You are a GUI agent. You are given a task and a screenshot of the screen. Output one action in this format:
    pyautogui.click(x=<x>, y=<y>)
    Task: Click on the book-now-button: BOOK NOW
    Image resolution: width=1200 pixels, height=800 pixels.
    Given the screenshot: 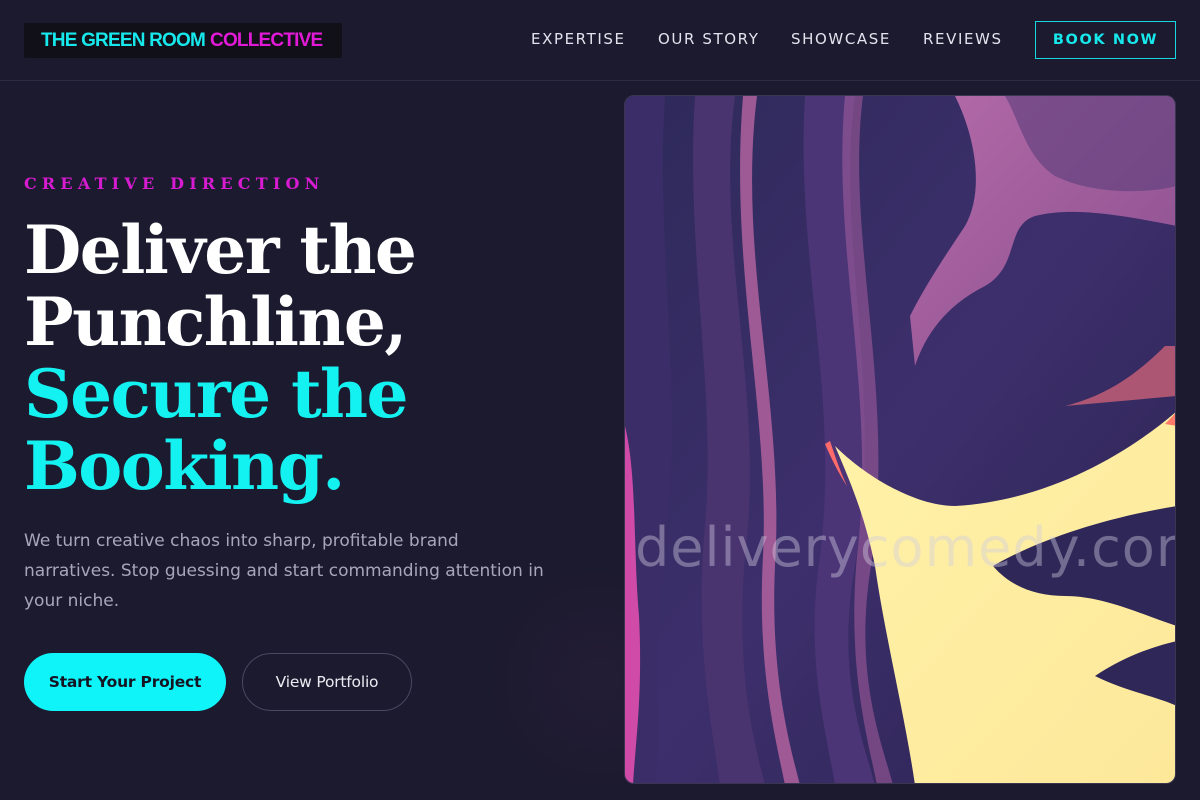 What is the action you would take?
    pyautogui.click(x=1105, y=40)
    